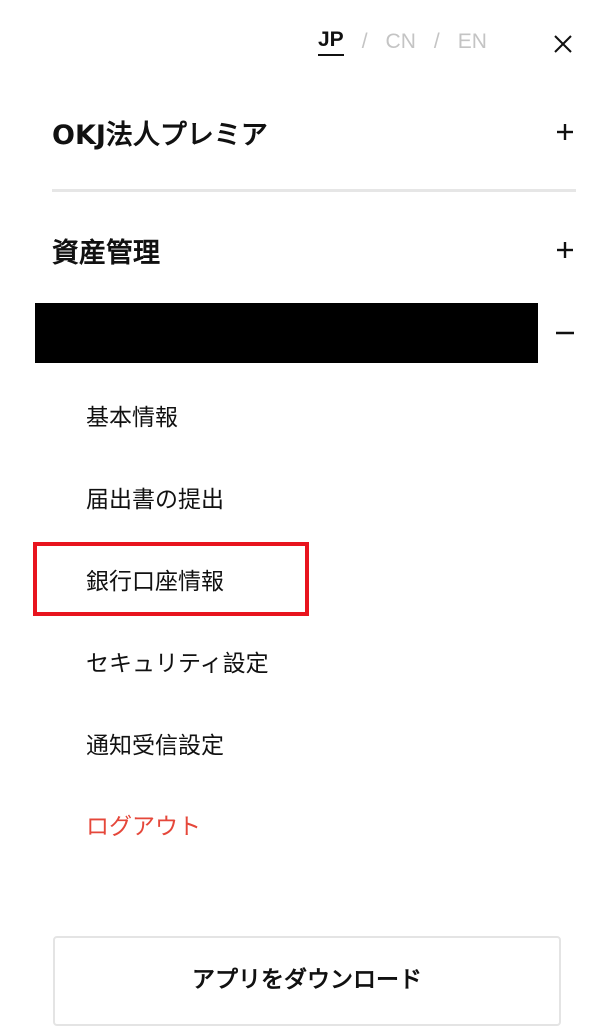 The image size is (600, 1026). Describe the element at coordinates (155, 579) in the screenshot. I see `submenu-bank-account: 銀行口座情報` at that location.